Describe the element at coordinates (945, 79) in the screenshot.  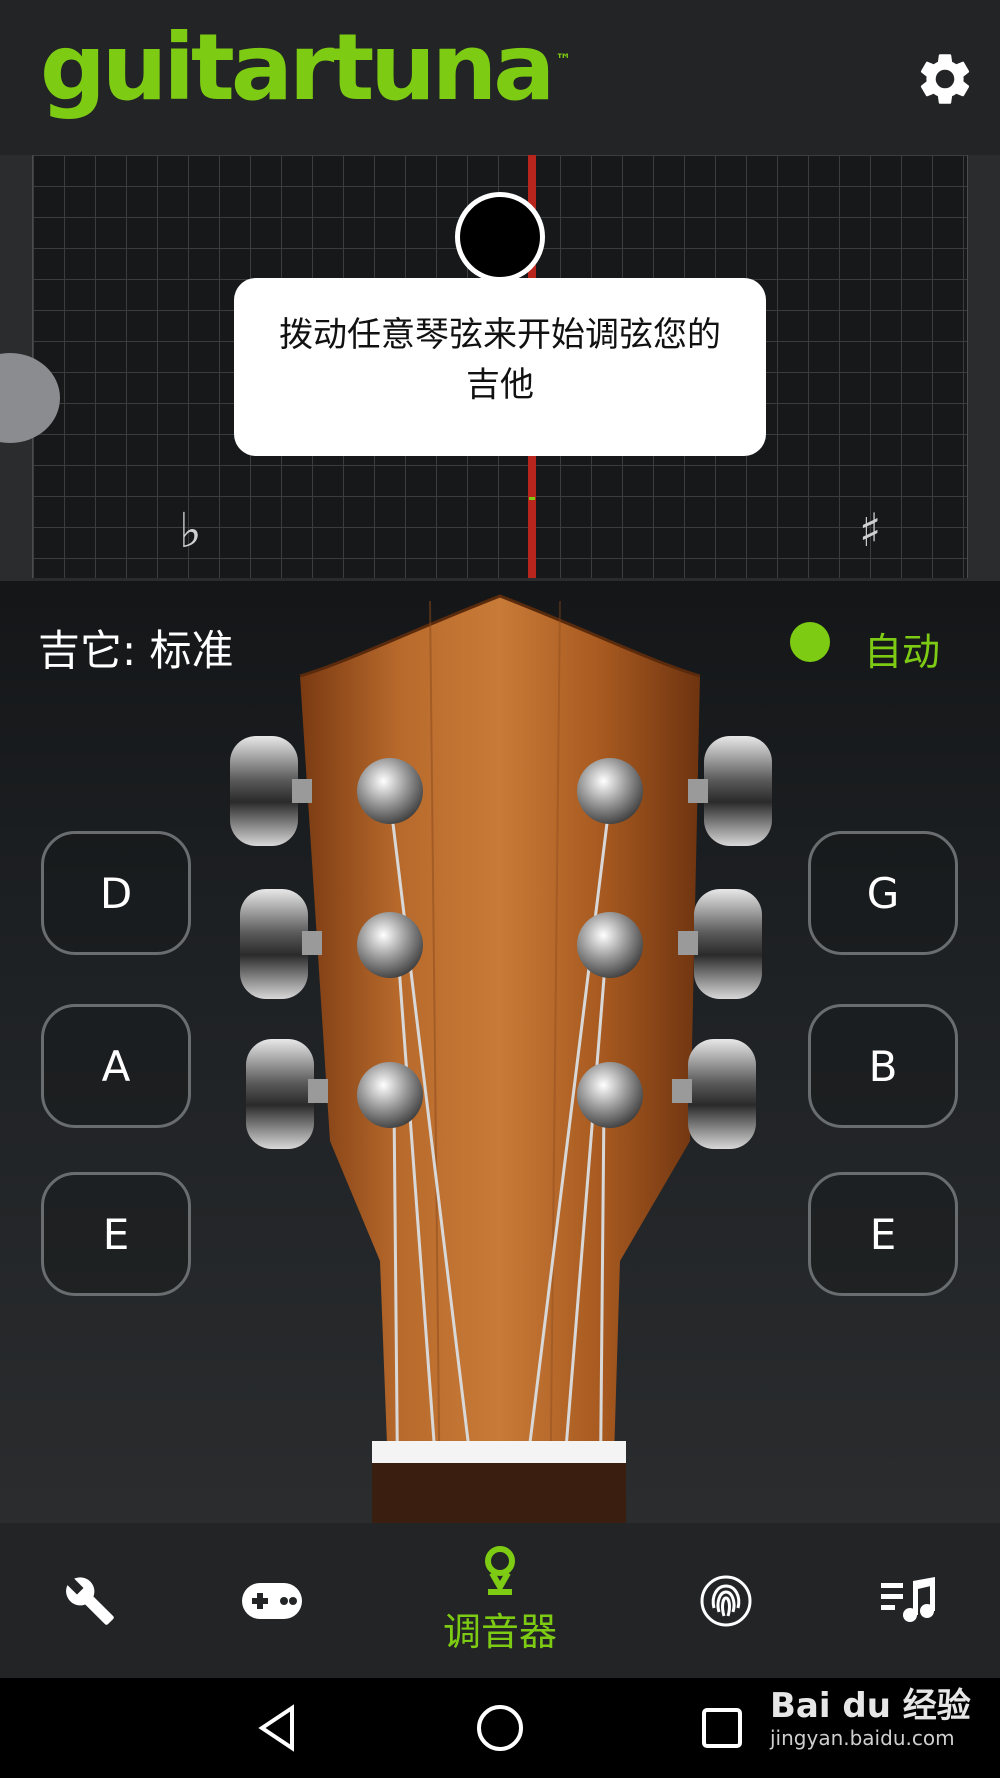
I see `gear-icon` at that location.